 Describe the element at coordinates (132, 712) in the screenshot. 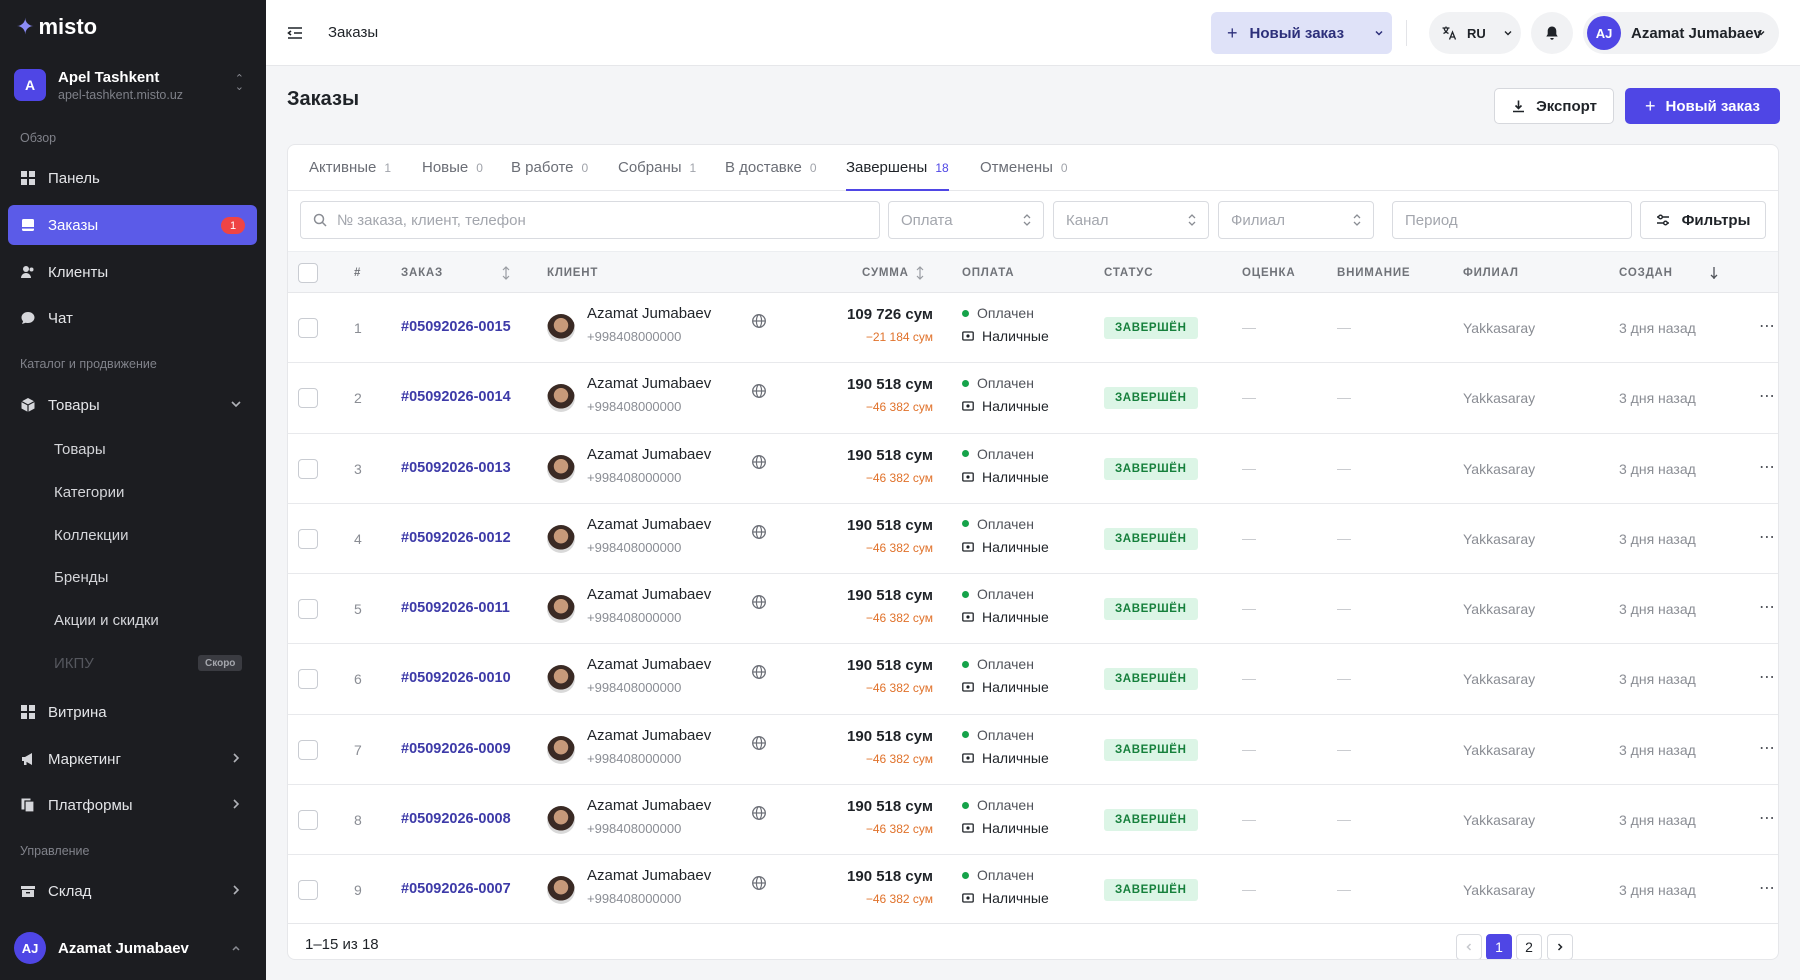

I see `sidebar-item-showcase: Витрина` at that location.